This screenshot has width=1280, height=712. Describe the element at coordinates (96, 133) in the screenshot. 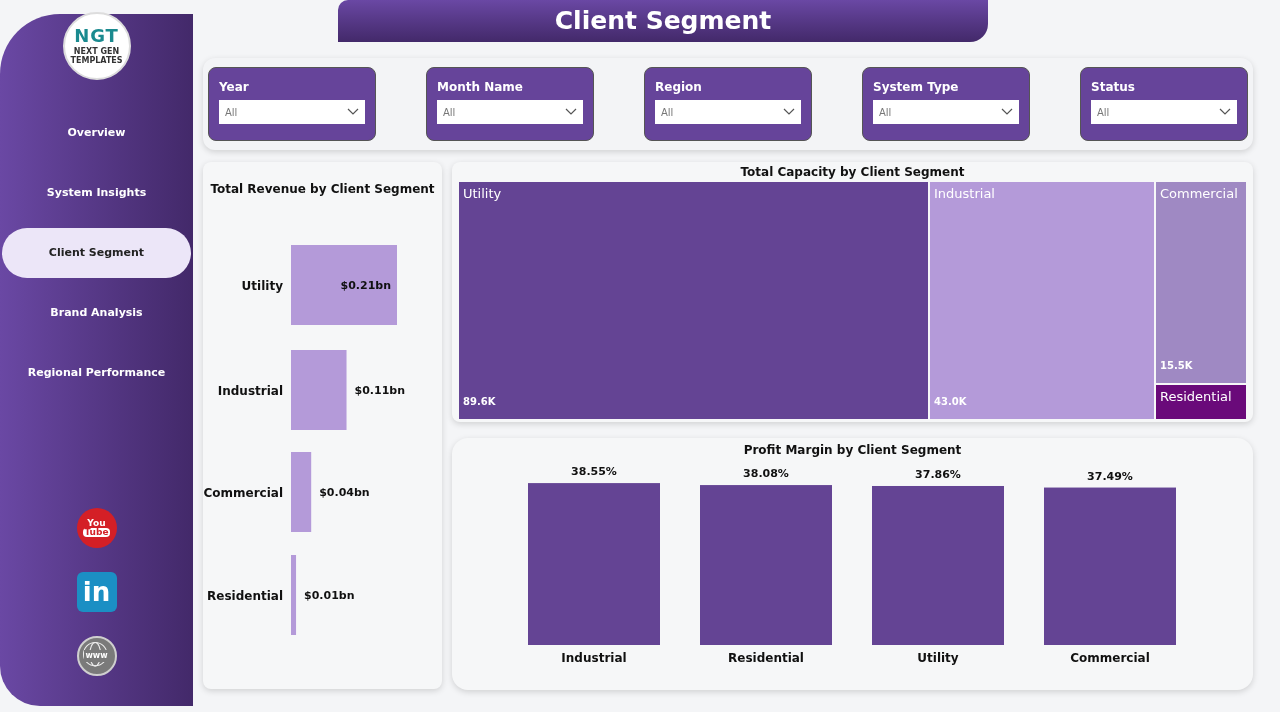

I see `nav-item: Overview` at that location.